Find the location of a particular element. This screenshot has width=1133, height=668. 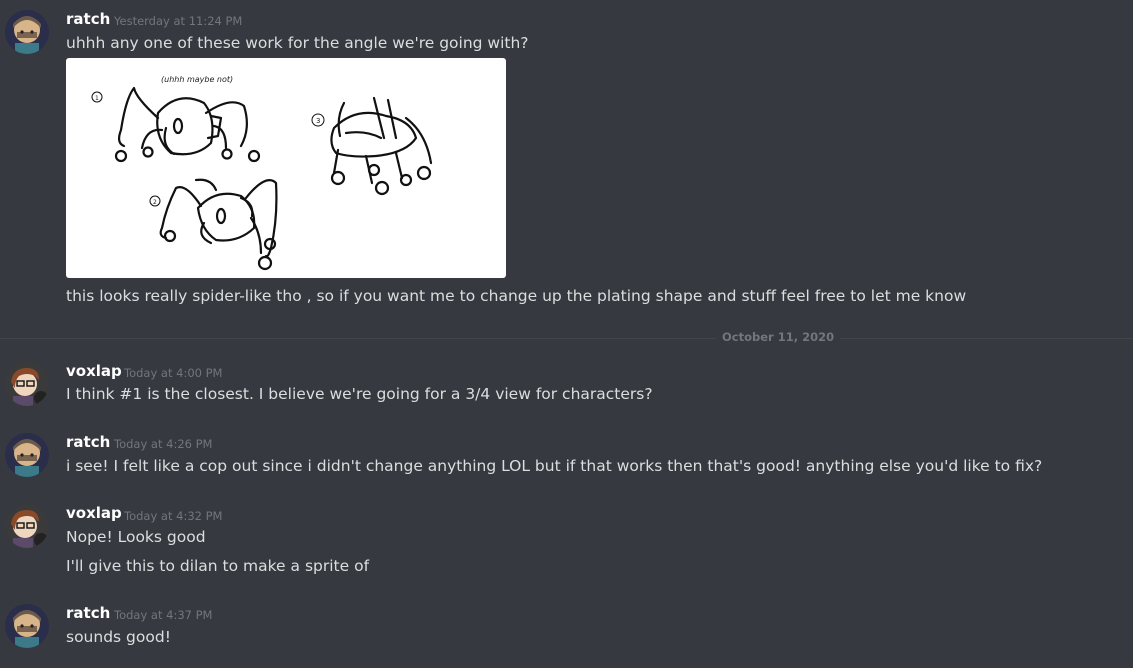

sketch-caption: (uhhh maybe not) is located at coordinates (197, 79).